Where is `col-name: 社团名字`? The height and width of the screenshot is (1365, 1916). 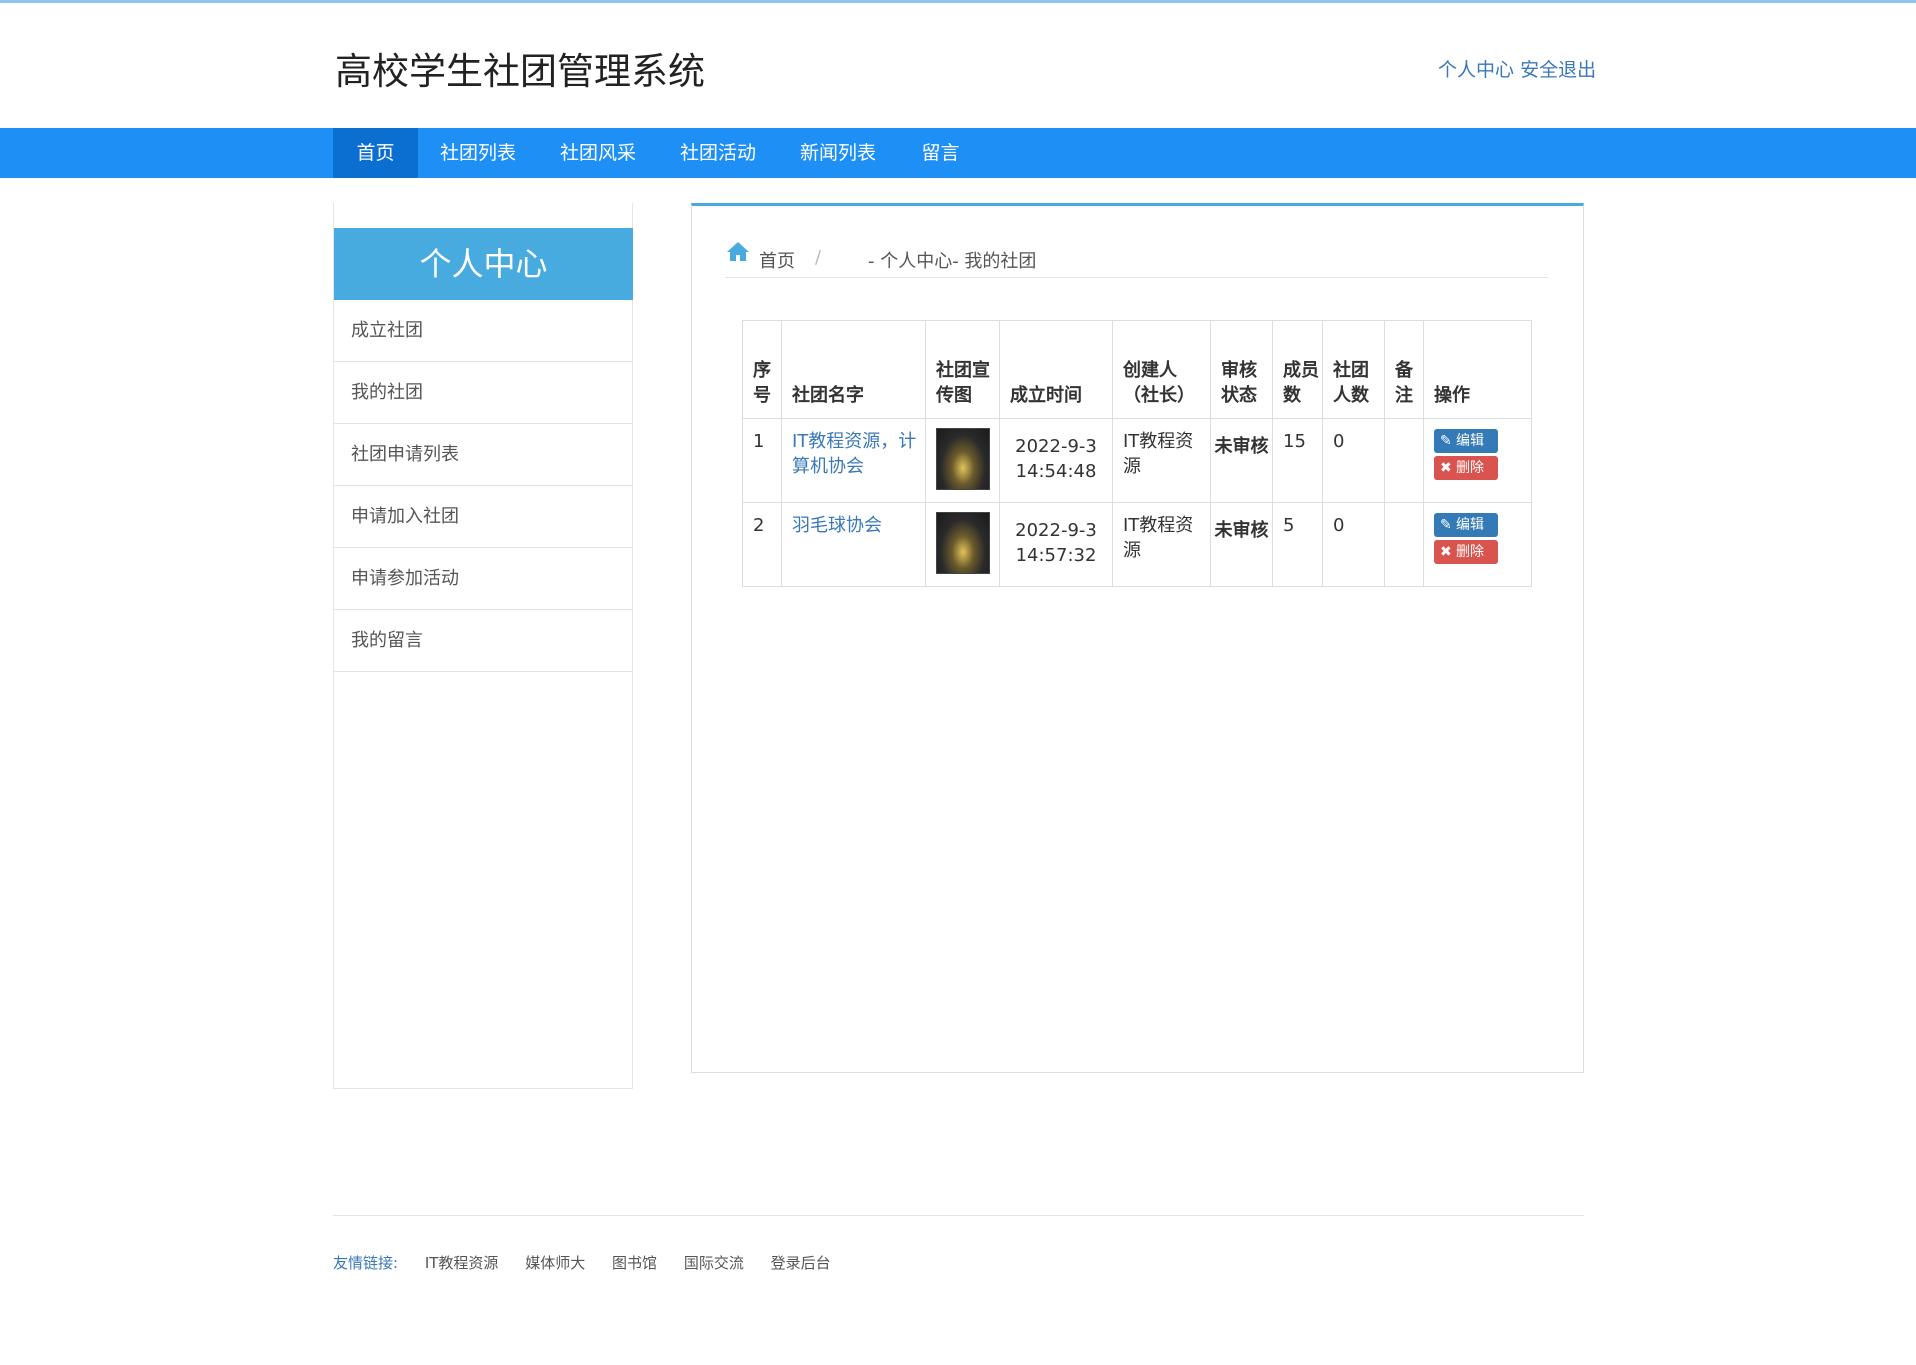
col-name: 社团名字 is located at coordinates (853, 369).